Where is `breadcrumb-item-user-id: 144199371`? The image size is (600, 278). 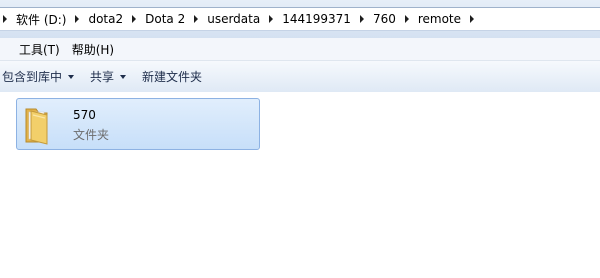
breadcrumb-item-user-id: 144199371 is located at coordinates (316, 19).